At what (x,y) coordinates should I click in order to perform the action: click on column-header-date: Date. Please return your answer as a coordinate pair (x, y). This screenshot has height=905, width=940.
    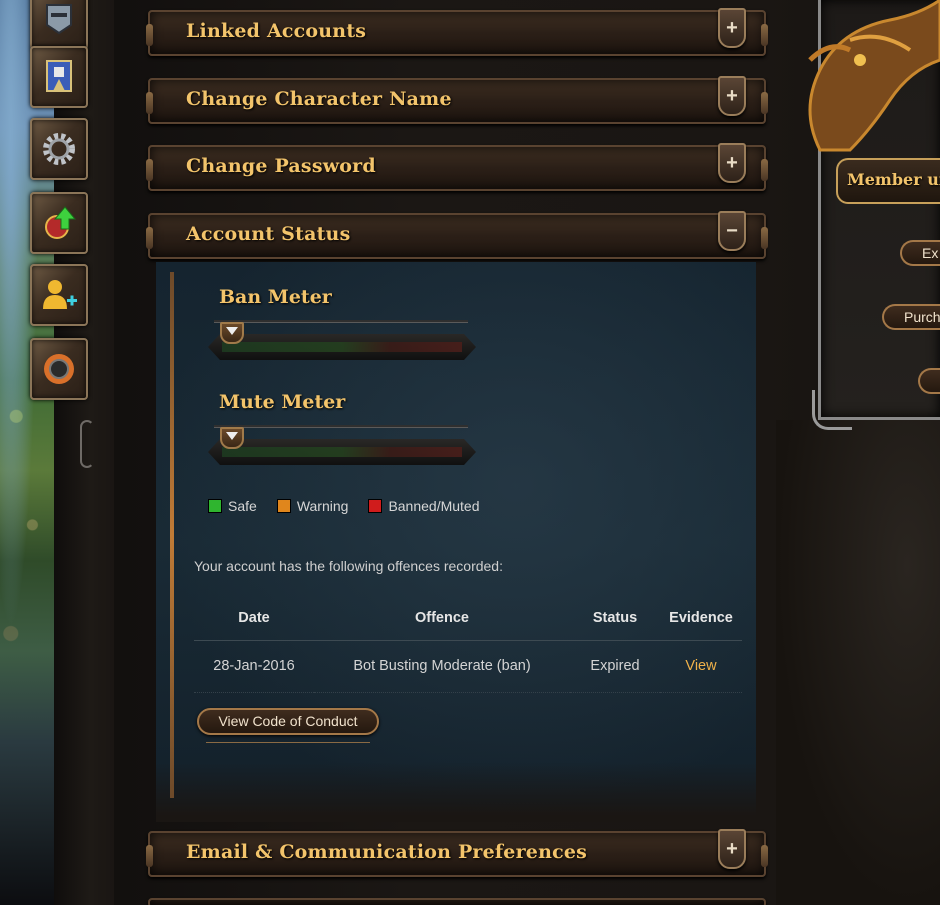
    Looking at the image, I should click on (254, 618).